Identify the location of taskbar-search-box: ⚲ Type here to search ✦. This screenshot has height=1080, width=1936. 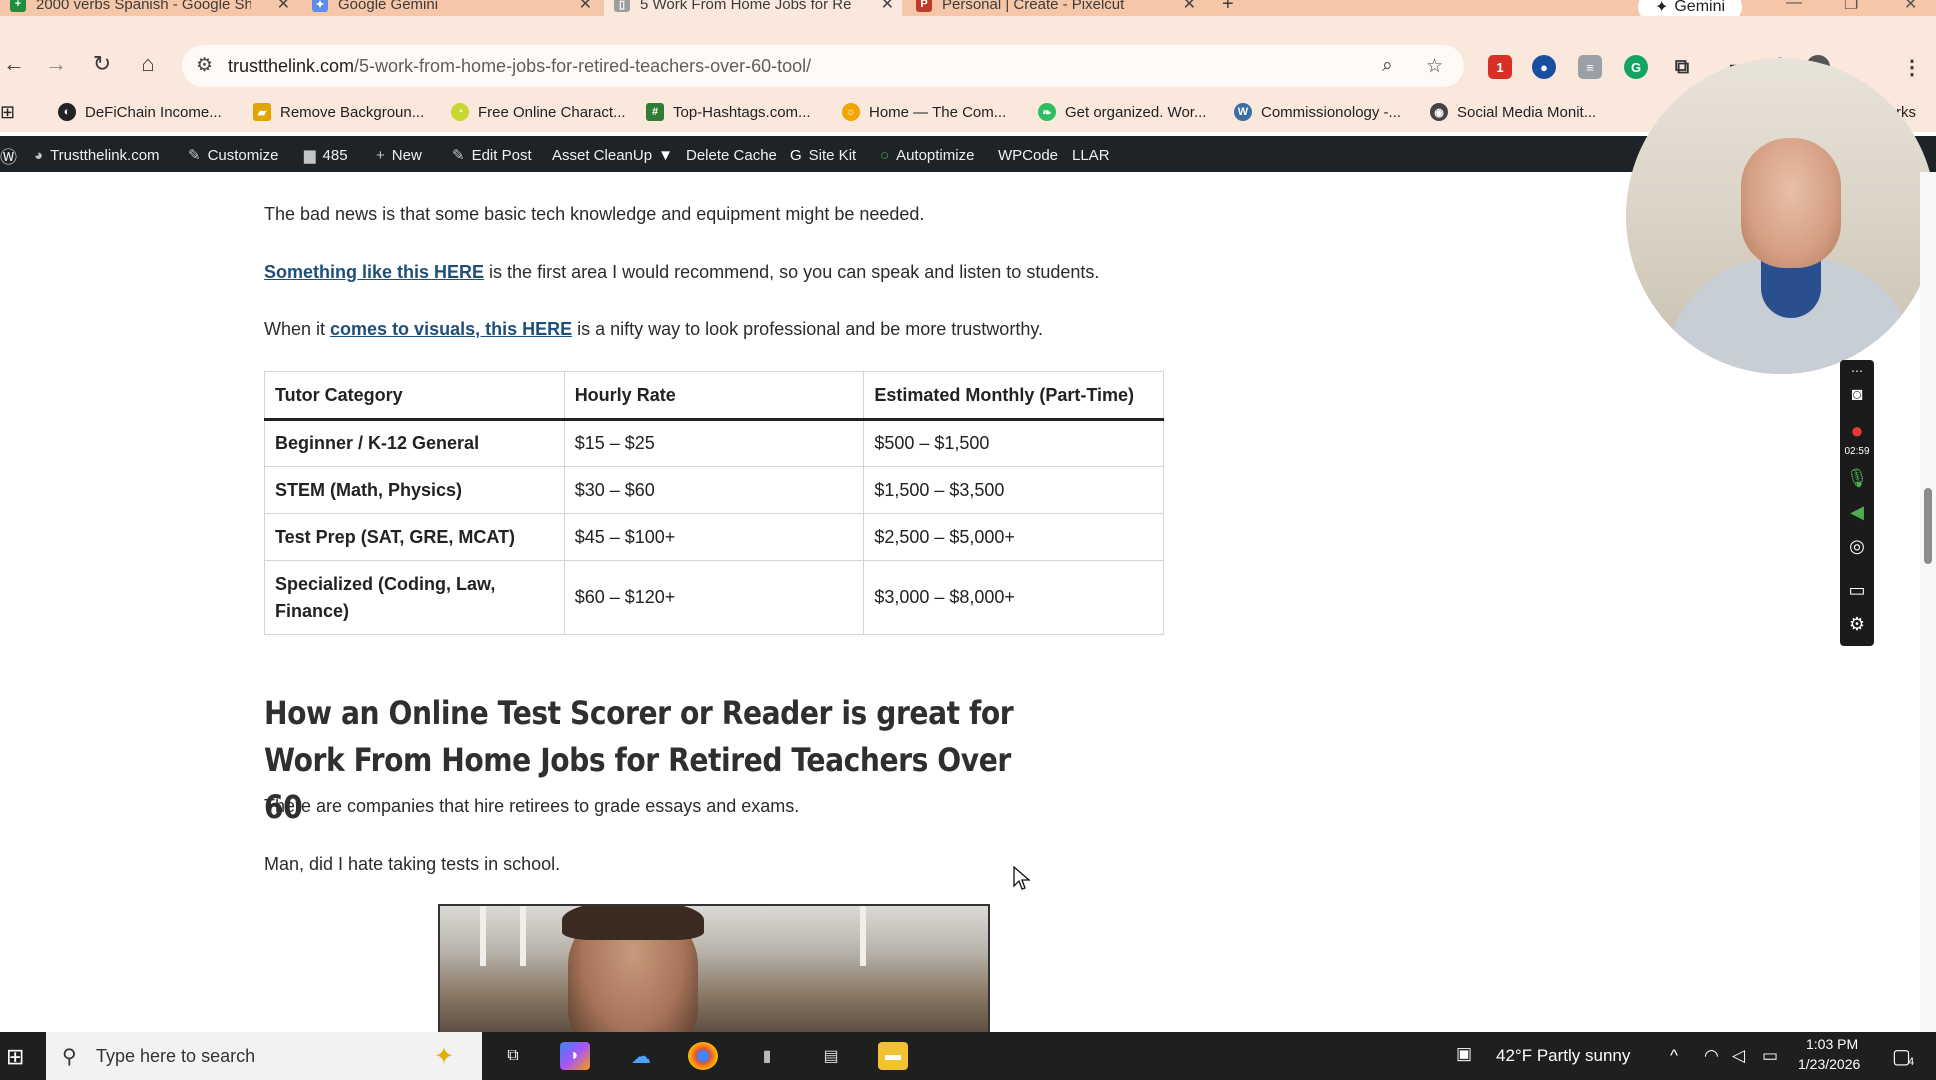
(264, 1056).